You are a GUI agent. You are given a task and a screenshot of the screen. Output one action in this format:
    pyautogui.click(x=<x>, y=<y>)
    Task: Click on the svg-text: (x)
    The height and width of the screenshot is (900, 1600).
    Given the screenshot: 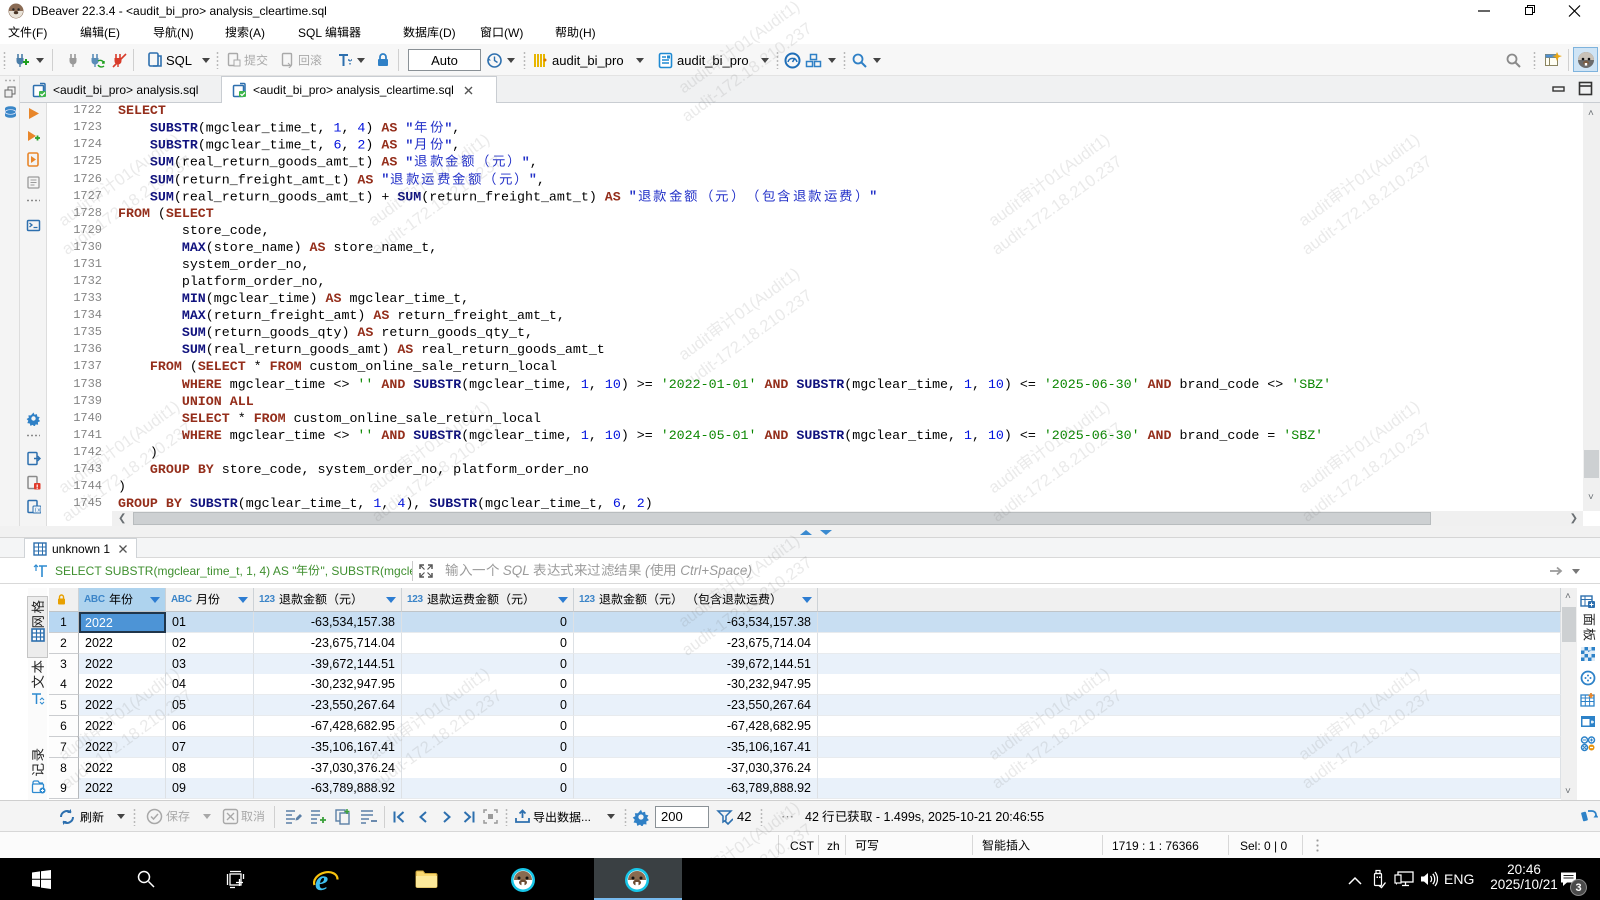 What is the action you would take?
    pyautogui.click(x=37, y=511)
    